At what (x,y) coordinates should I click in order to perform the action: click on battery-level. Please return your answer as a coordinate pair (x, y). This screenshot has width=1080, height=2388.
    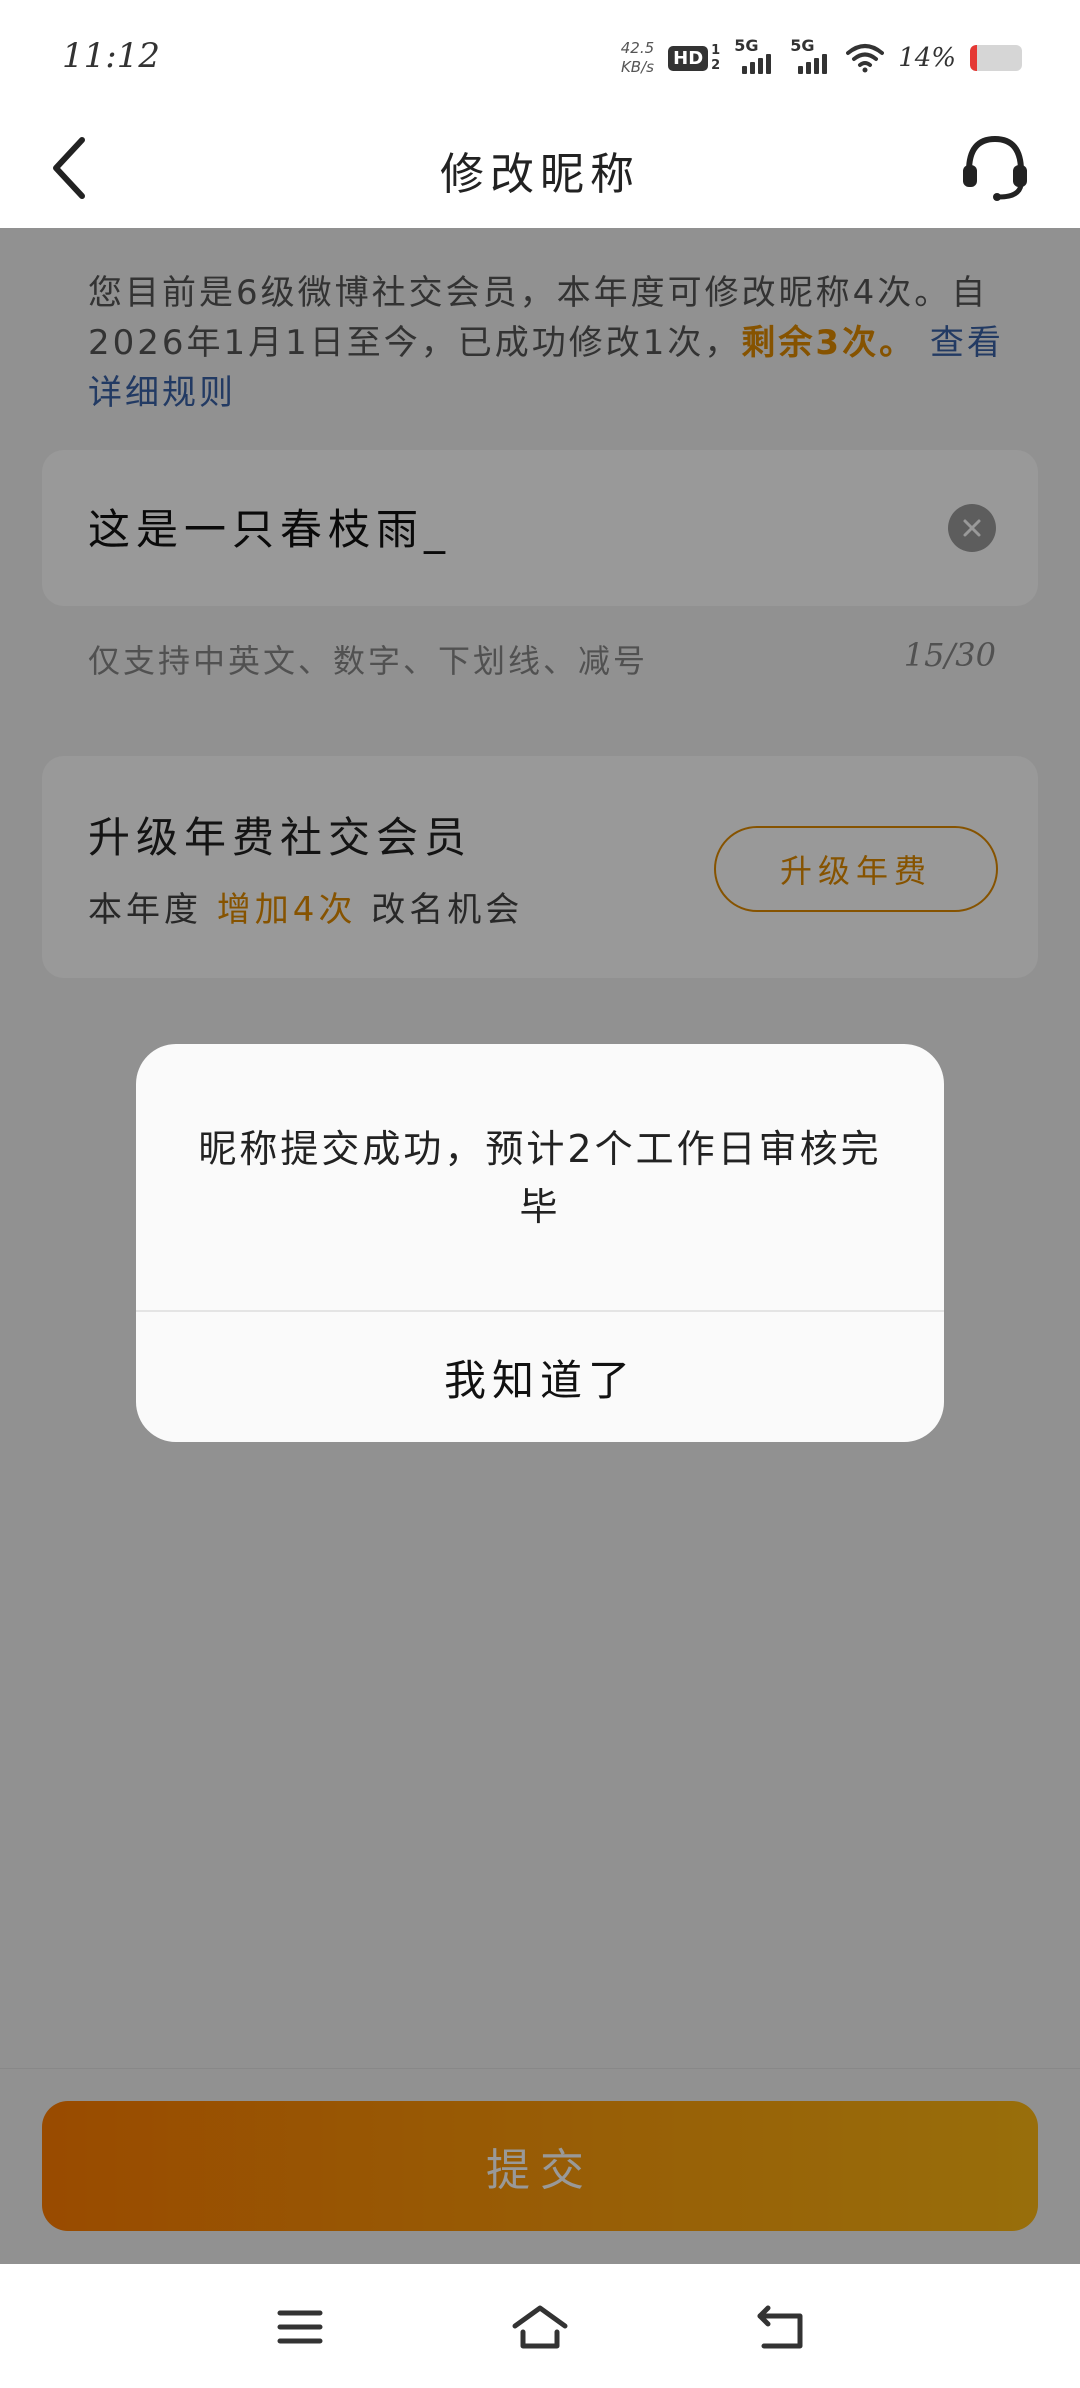
    Looking at the image, I should click on (974, 58).